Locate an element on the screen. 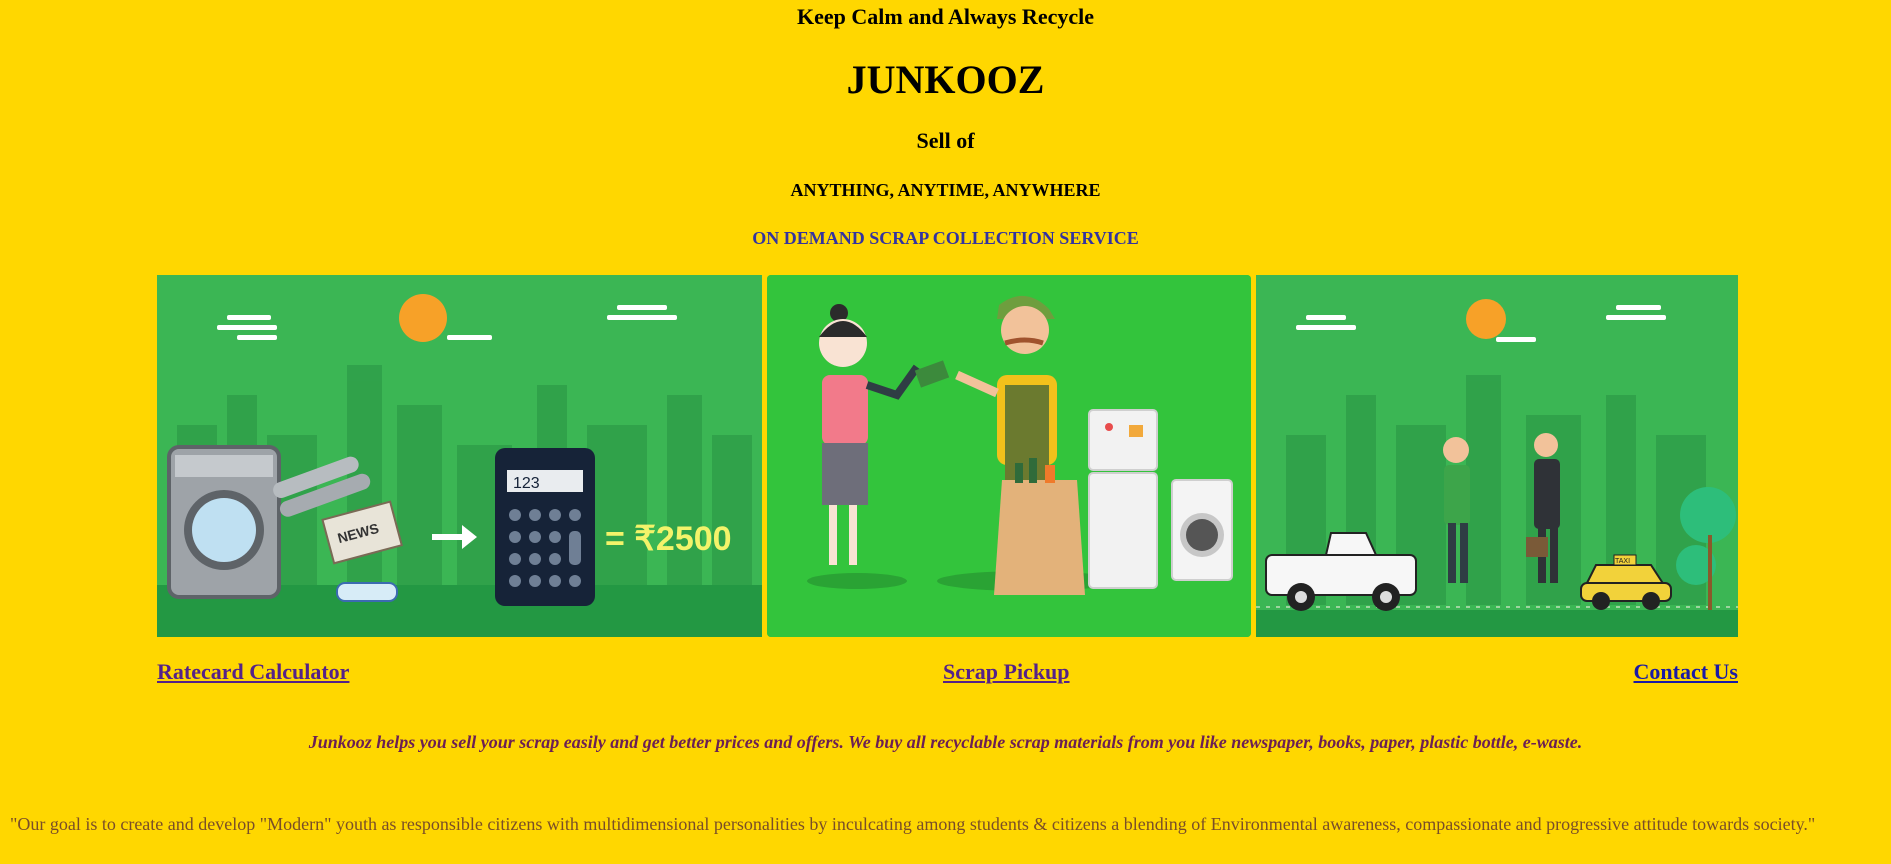  contact-banner: TAXI is located at coordinates (1497, 456).